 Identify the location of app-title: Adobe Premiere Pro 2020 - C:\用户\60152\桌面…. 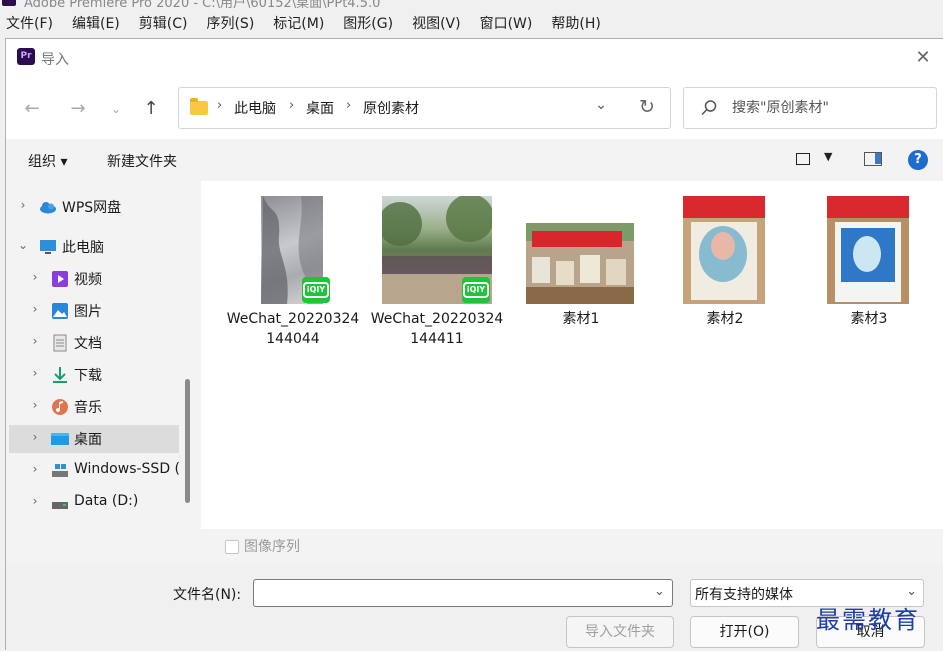
(202, 4).